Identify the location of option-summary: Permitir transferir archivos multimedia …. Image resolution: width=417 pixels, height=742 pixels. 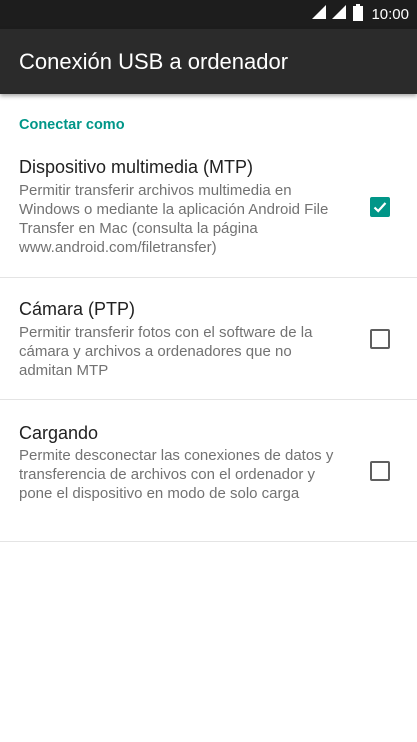
(174, 219).